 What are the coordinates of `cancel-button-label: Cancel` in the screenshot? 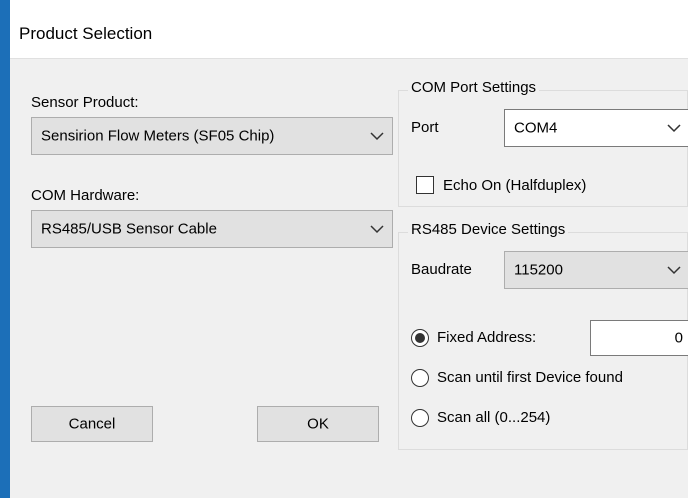 It's located at (92, 424).